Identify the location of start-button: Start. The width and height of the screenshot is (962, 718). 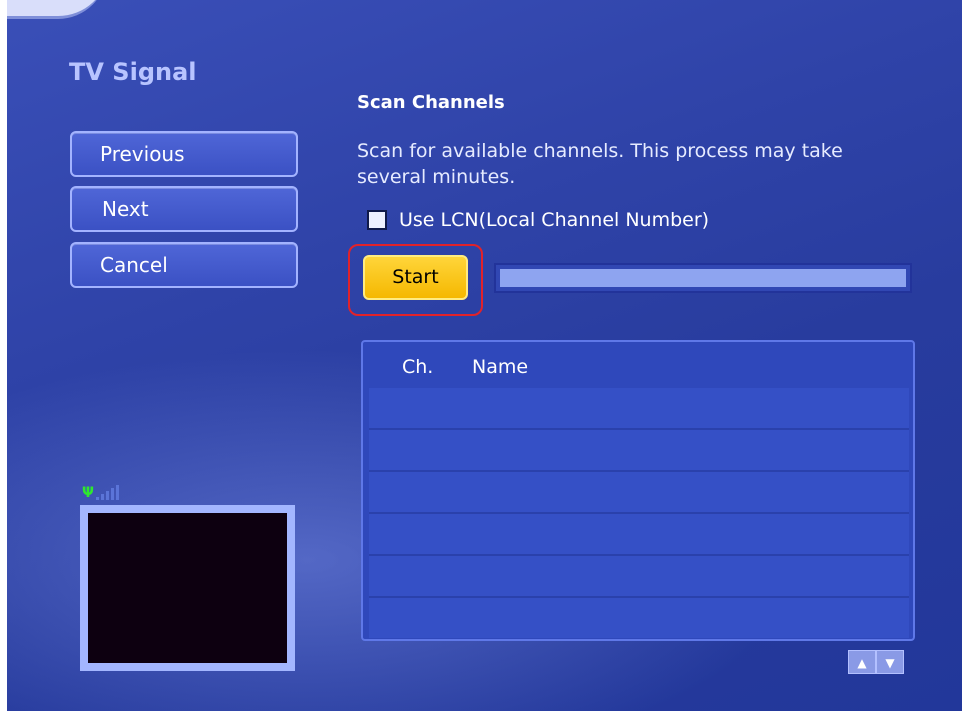
(415, 277).